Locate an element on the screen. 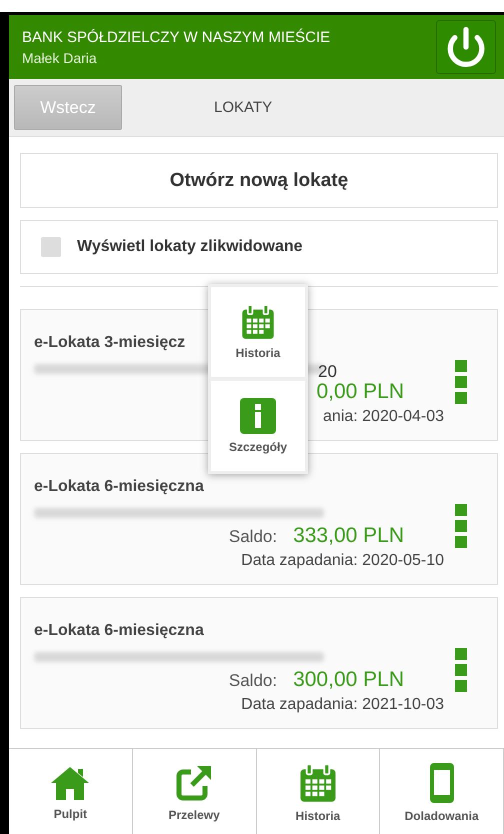 The image size is (504, 834). bank-name: BANK SPÓŁDZIELCZY W NASZYM MIEŚCIE is located at coordinates (176, 37).